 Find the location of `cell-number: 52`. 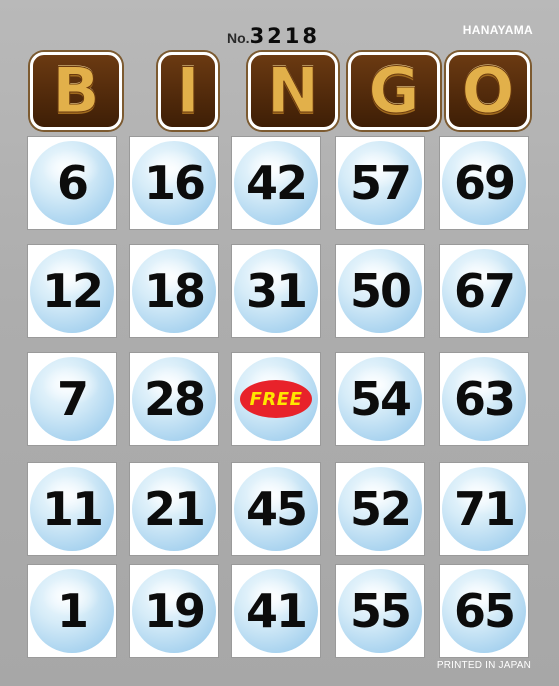

cell-number: 52 is located at coordinates (380, 509).